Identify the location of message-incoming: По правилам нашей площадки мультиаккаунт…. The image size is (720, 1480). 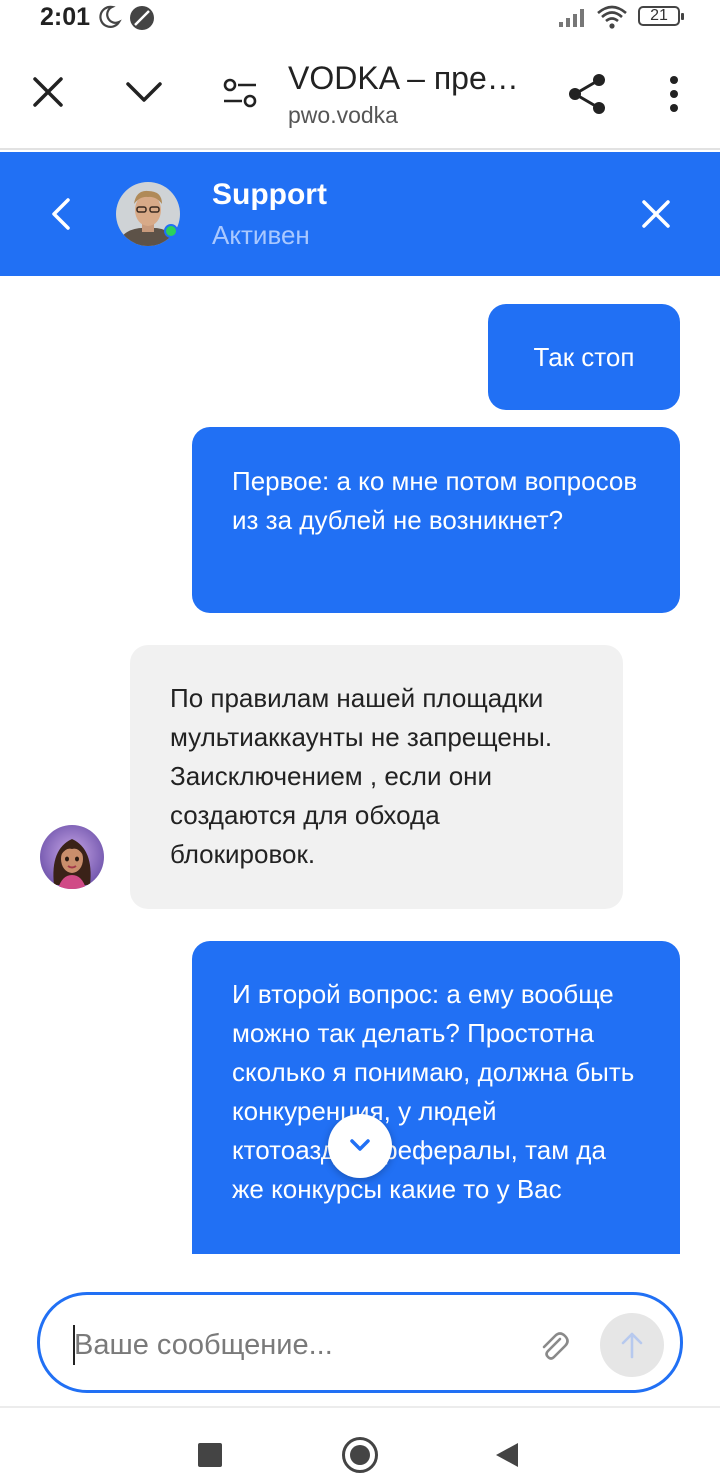
(376, 777).